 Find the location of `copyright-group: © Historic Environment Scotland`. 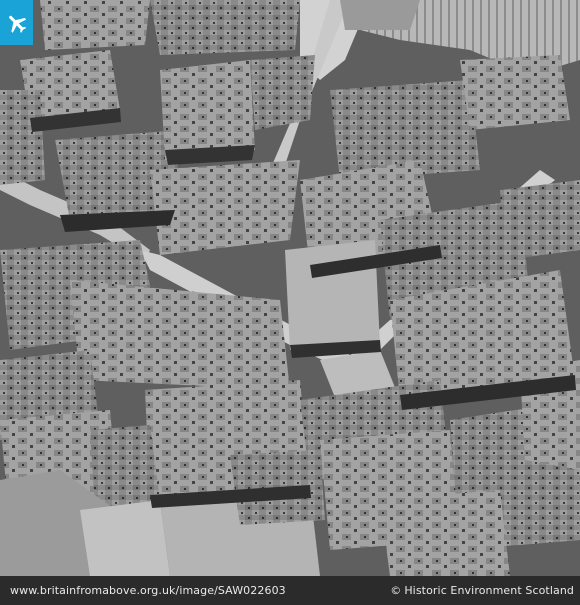

copyright-group: © Historic Environment Scotland is located at coordinates (482, 590).